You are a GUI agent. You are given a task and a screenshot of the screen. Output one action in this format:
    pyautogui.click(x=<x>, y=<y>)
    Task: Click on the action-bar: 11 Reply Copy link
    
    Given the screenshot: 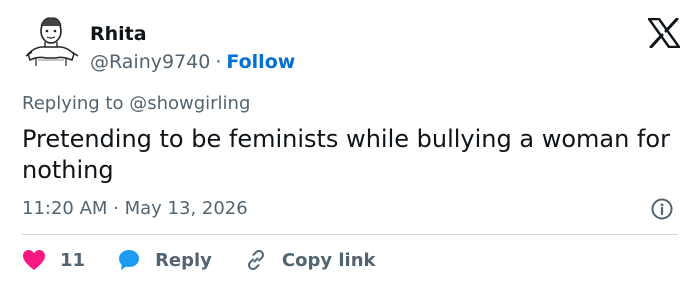 What is the action you would take?
    pyautogui.click(x=215, y=260)
    